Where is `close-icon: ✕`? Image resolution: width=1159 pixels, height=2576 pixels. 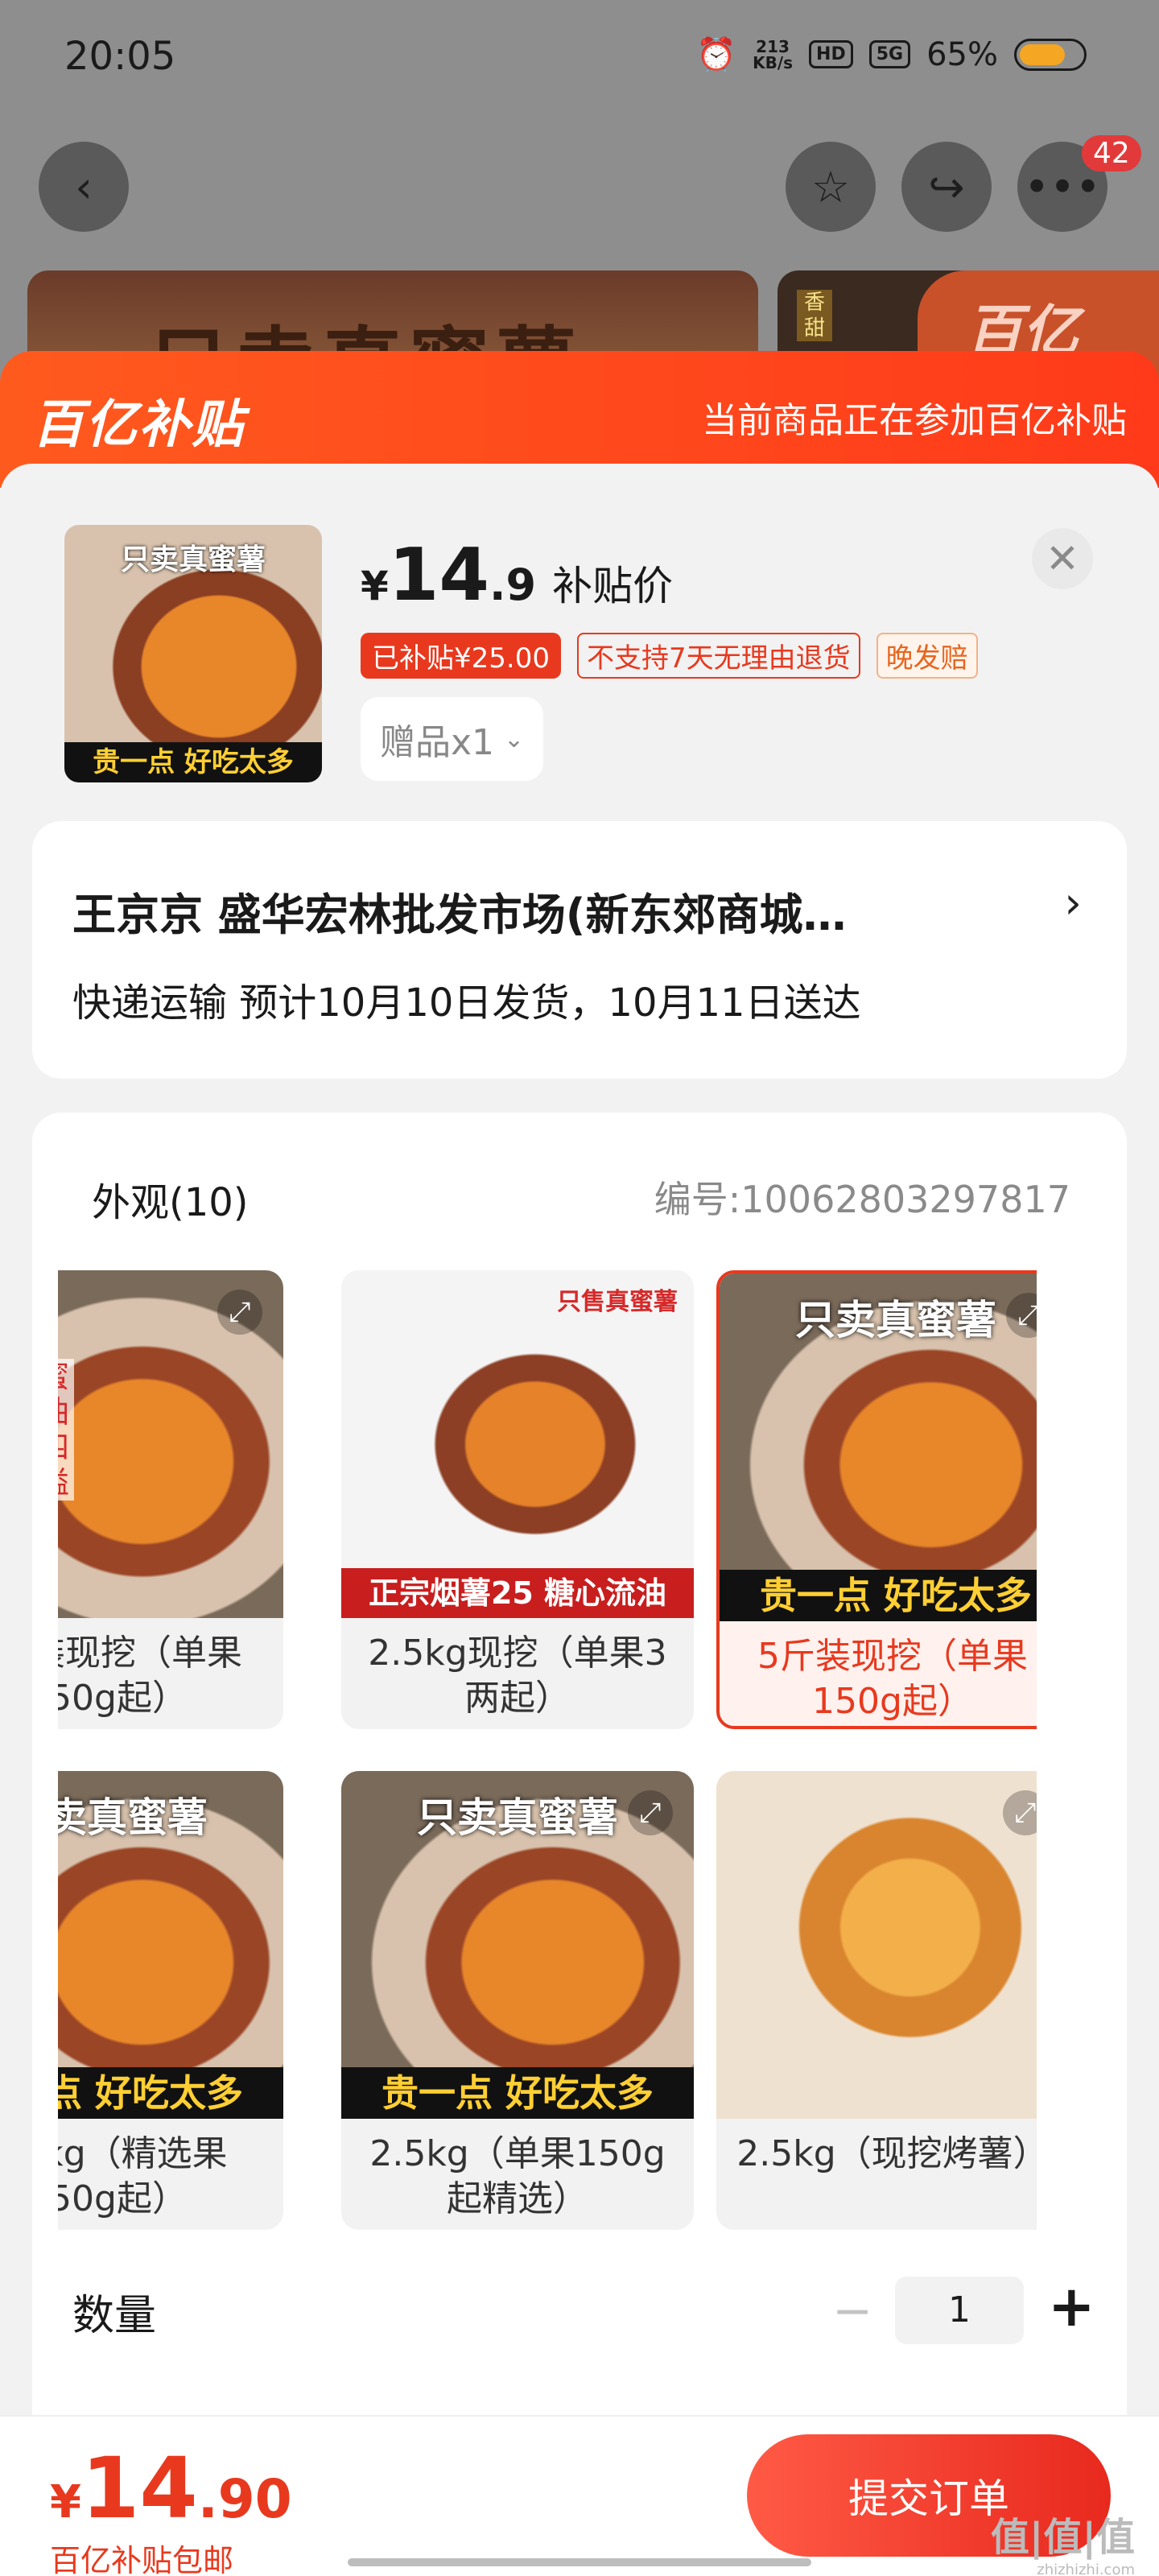 close-icon: ✕ is located at coordinates (1062, 558).